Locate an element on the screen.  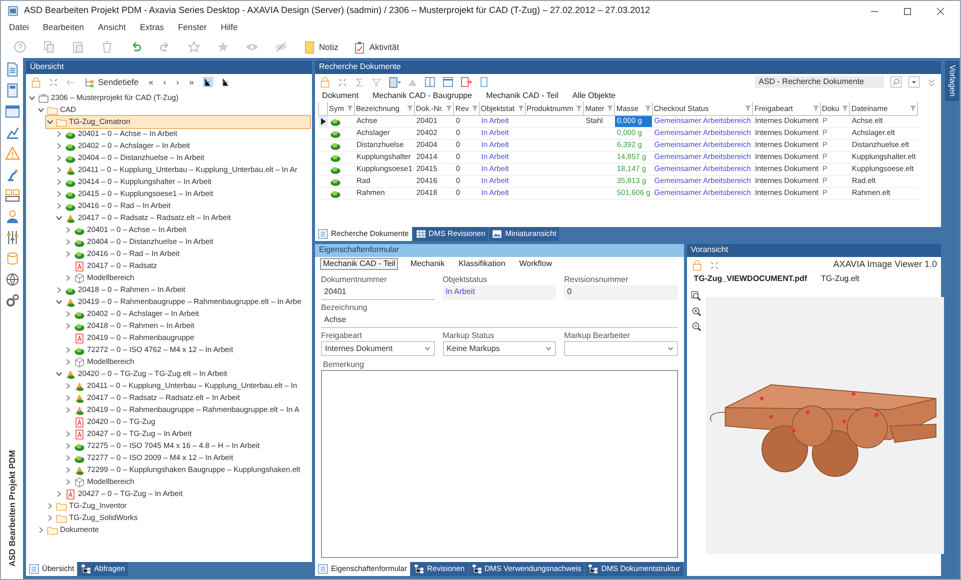
dropdown-icon is located at coordinates (914, 82).